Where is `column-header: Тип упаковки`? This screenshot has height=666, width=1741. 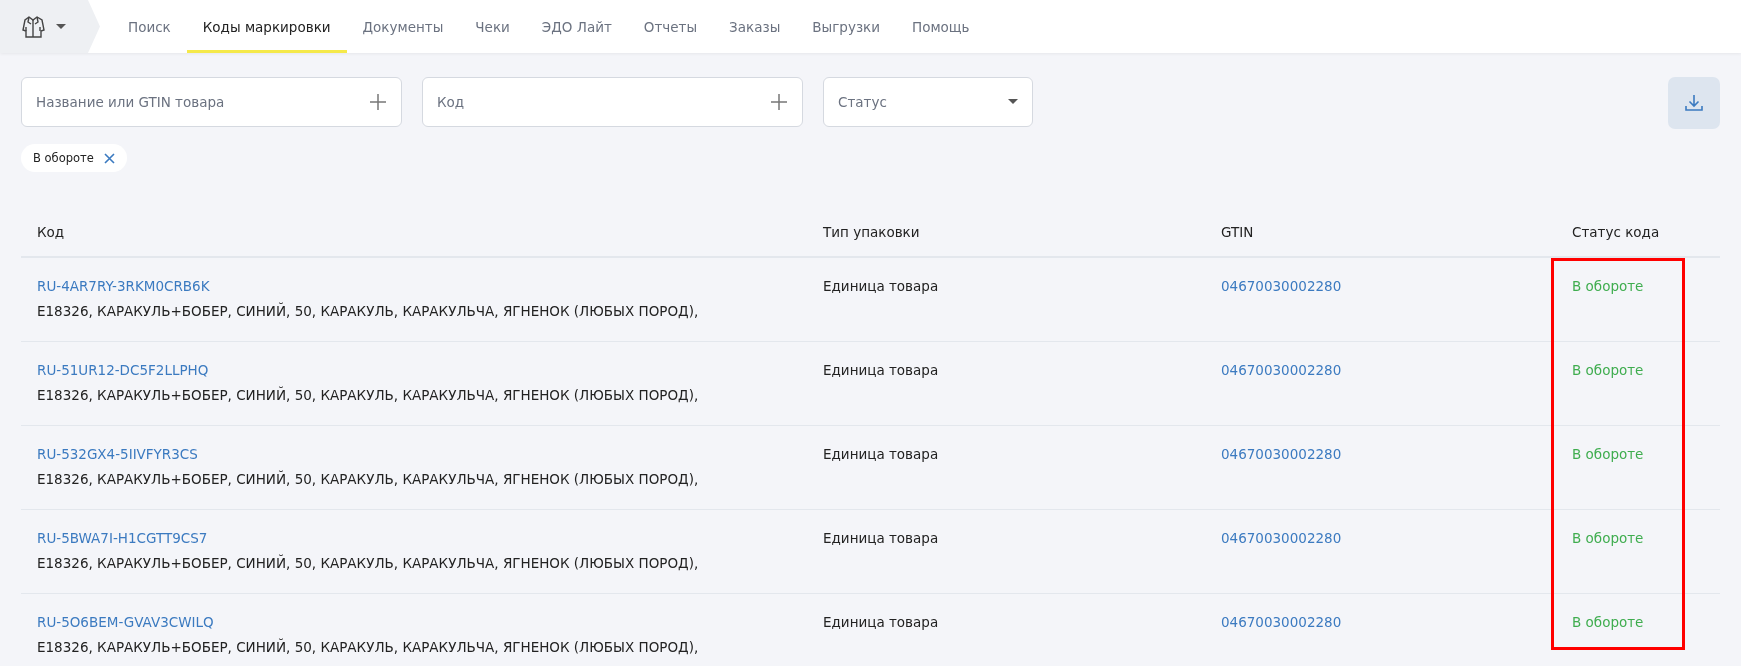
column-header: Тип упаковки is located at coordinates (871, 232).